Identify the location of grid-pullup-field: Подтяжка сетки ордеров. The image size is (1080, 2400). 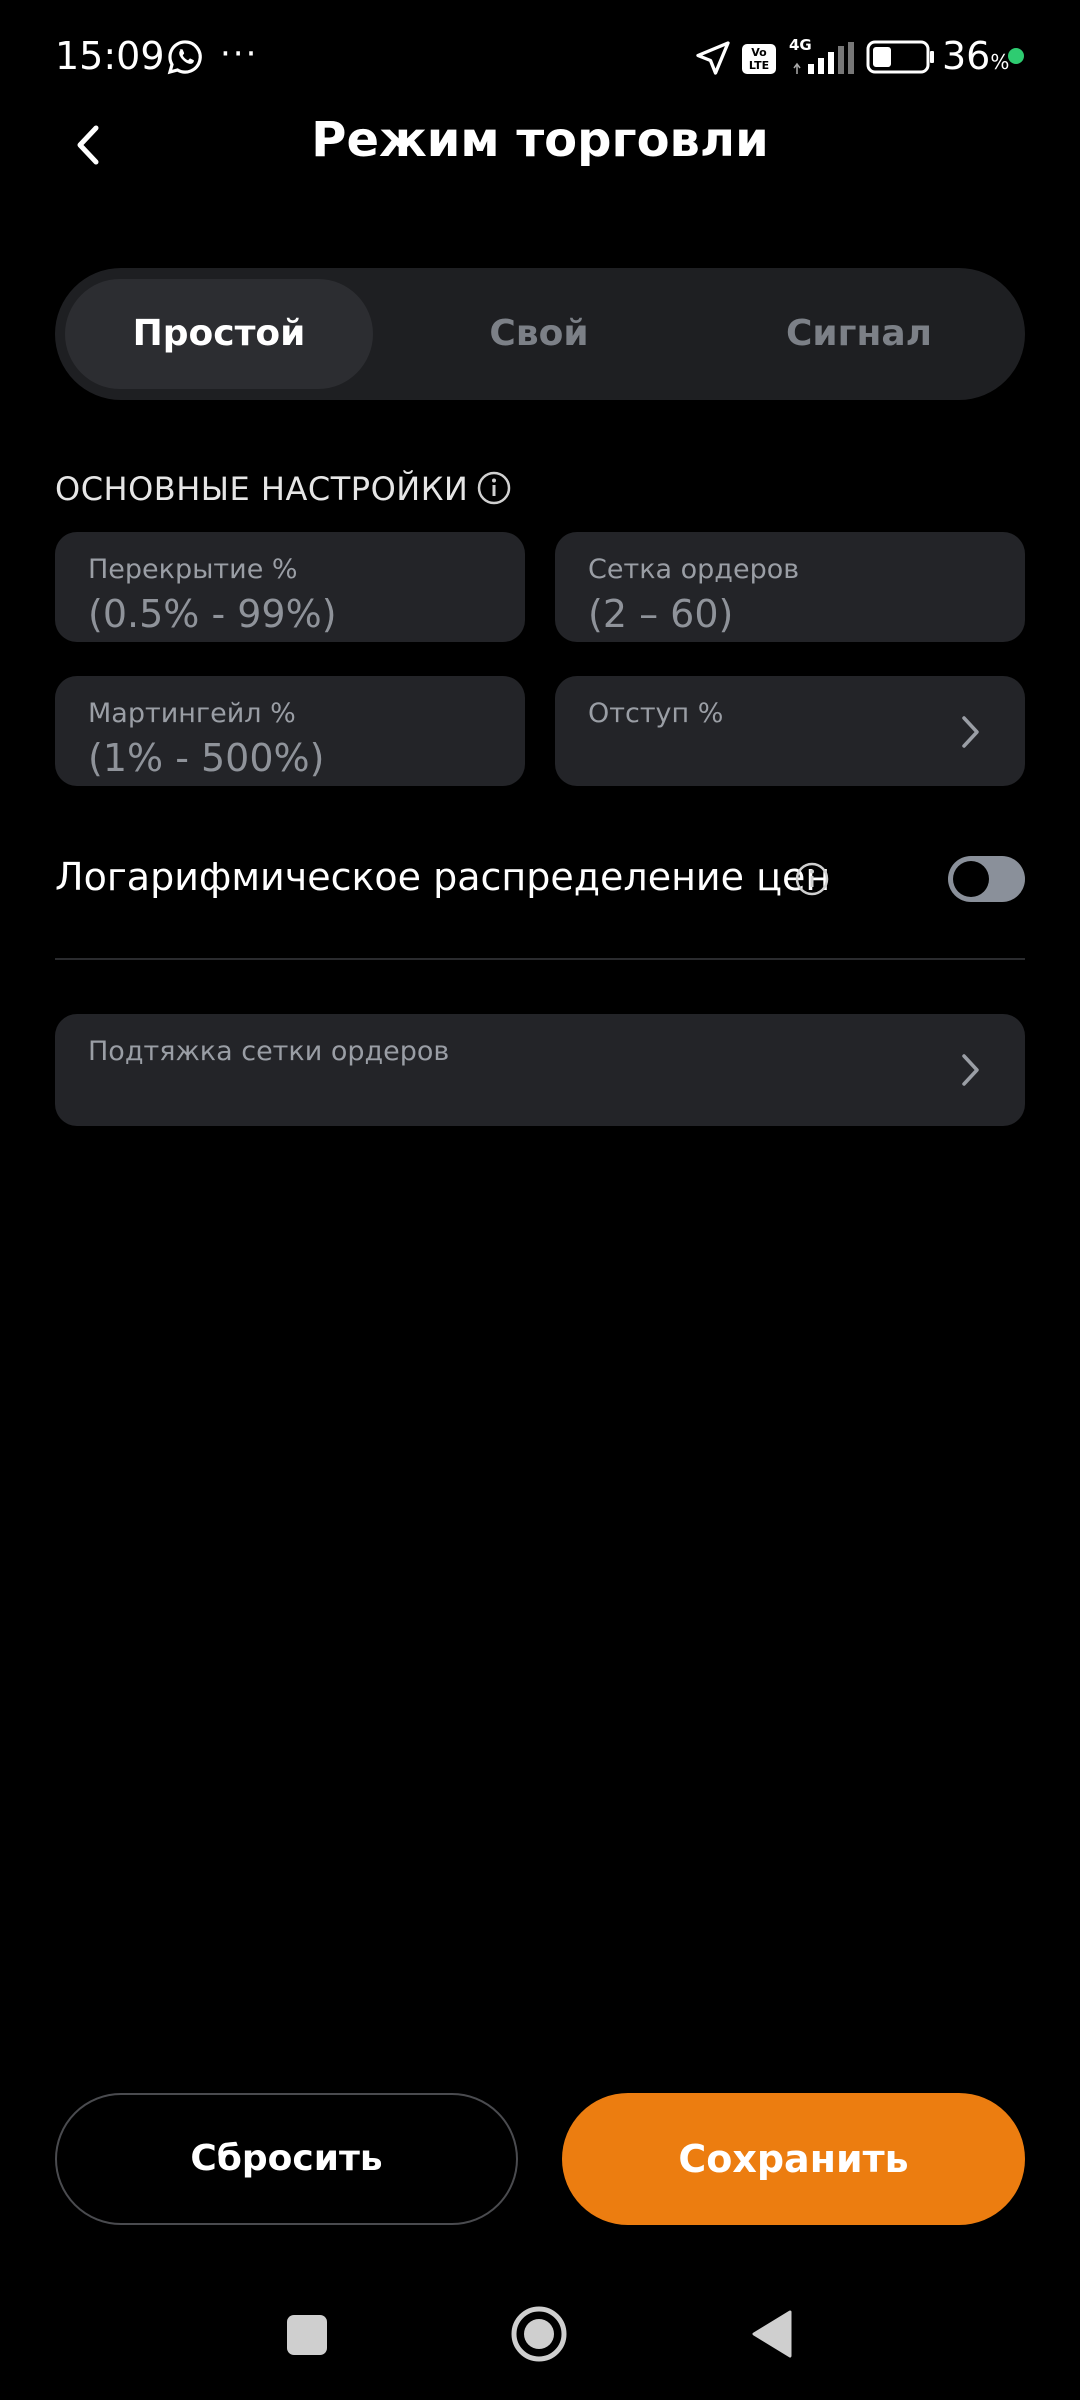
(540, 1070).